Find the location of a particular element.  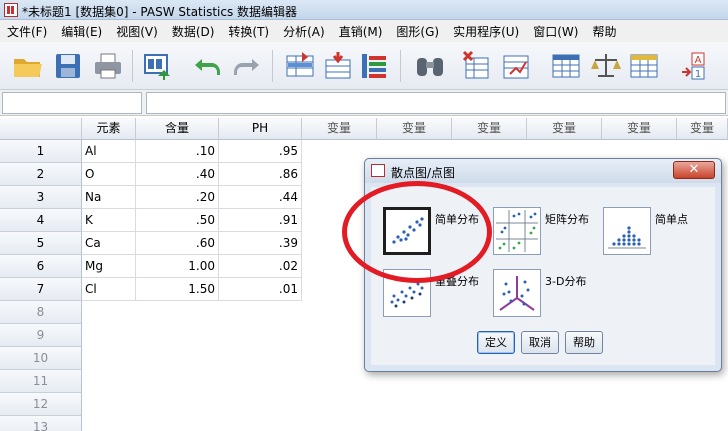

overlay-scatter-icon is located at coordinates (407, 295).